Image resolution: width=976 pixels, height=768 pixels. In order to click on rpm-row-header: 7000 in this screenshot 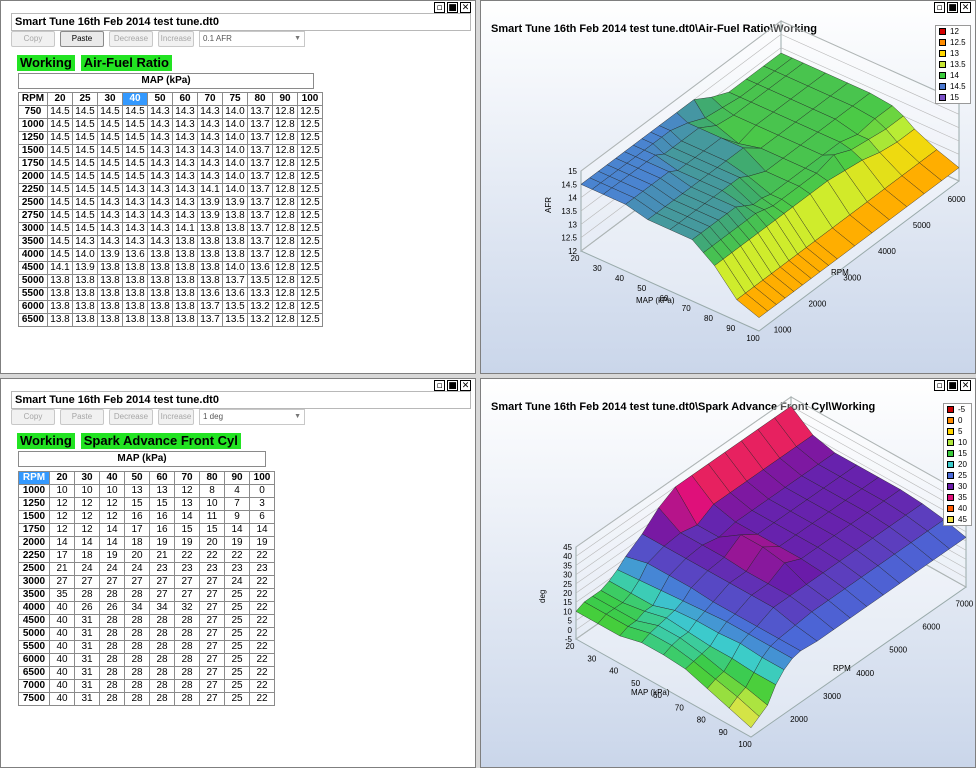, I will do `click(34, 686)`.